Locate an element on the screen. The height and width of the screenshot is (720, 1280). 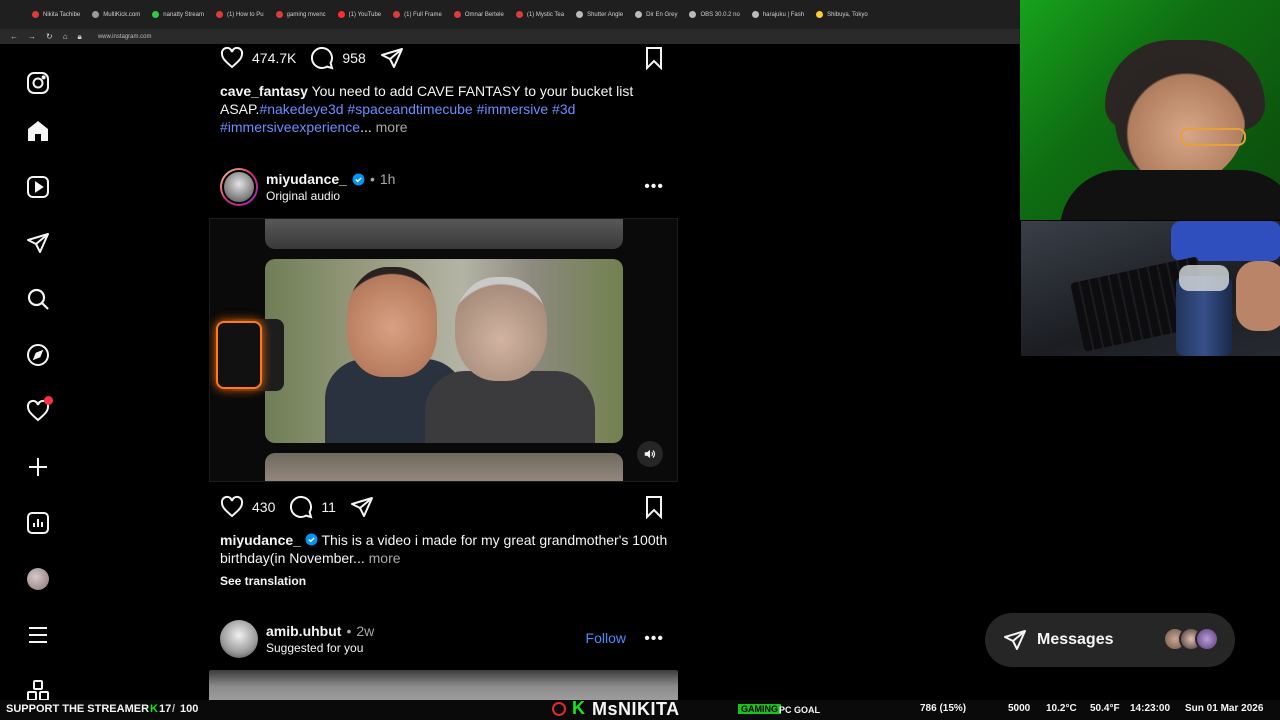
explore-compass-icon is located at coordinates (38, 355).